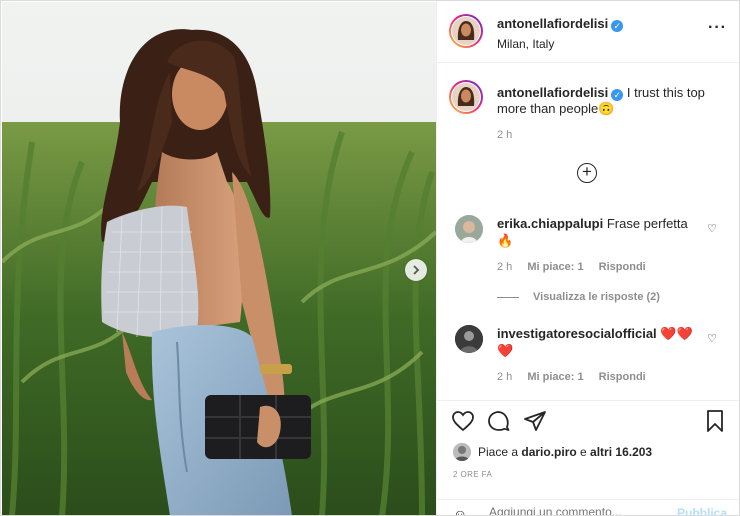  What do you see at coordinates (560, 44) in the screenshot?
I see `post-location: Milan, Italy` at bounding box center [560, 44].